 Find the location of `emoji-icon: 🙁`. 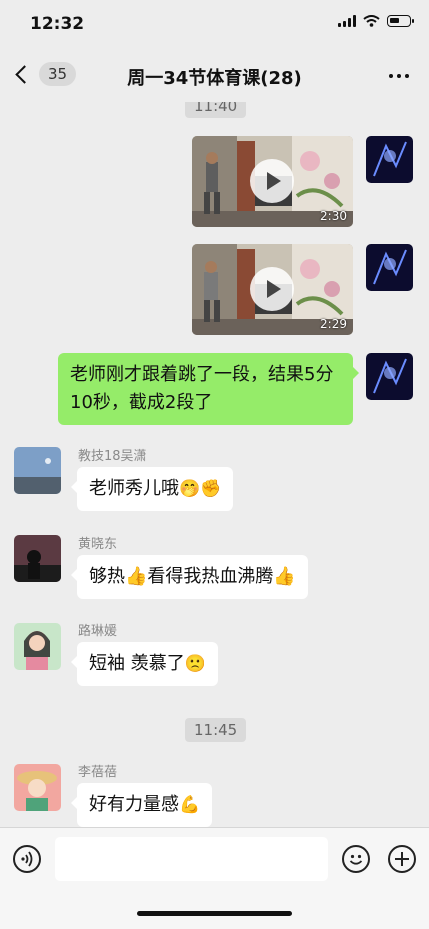

emoji-icon: 🙁 is located at coordinates (195, 664).